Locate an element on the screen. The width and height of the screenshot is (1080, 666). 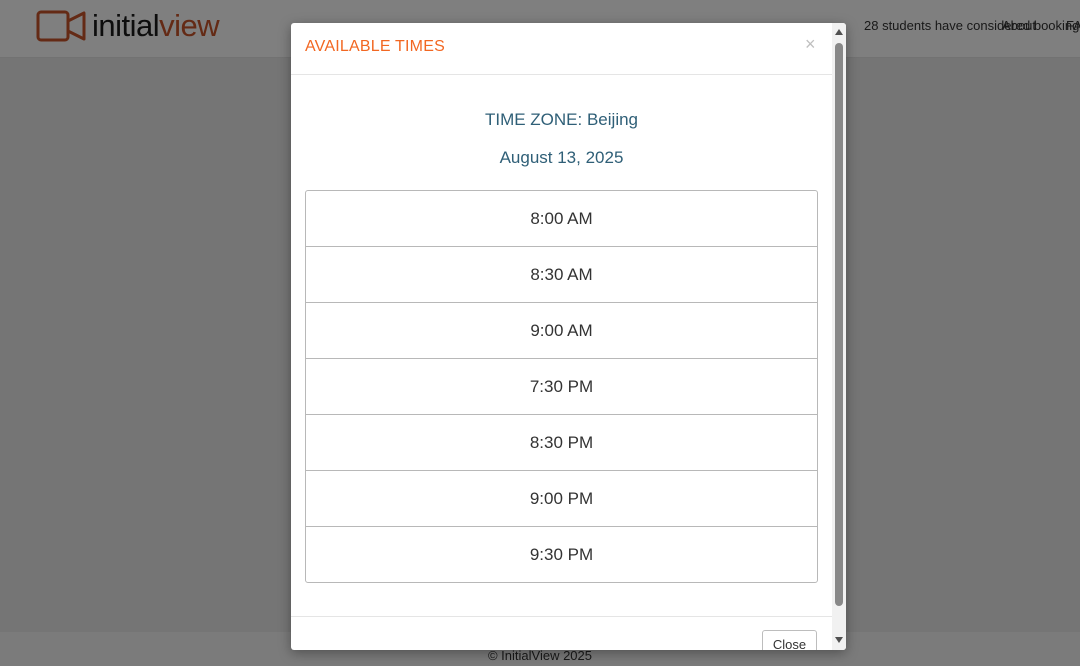
time-slot-button: 9:00 PM is located at coordinates (561, 498).